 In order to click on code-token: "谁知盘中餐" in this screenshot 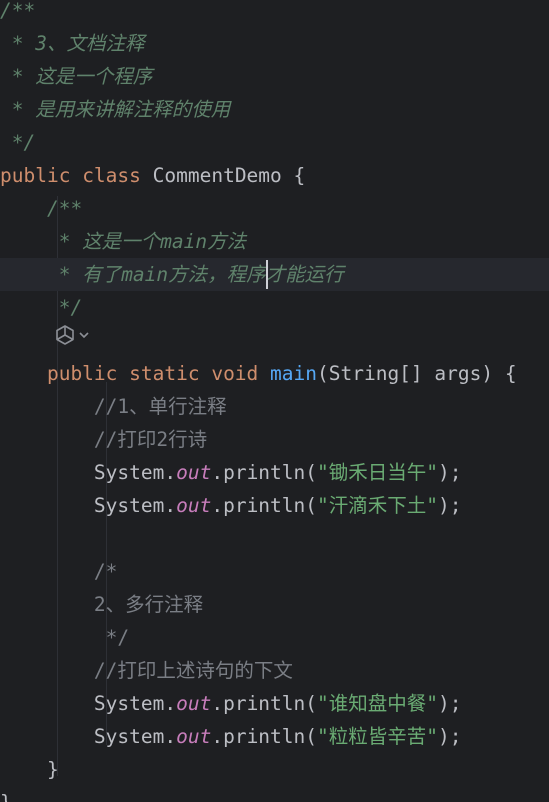, I will do `click(377, 703)`.